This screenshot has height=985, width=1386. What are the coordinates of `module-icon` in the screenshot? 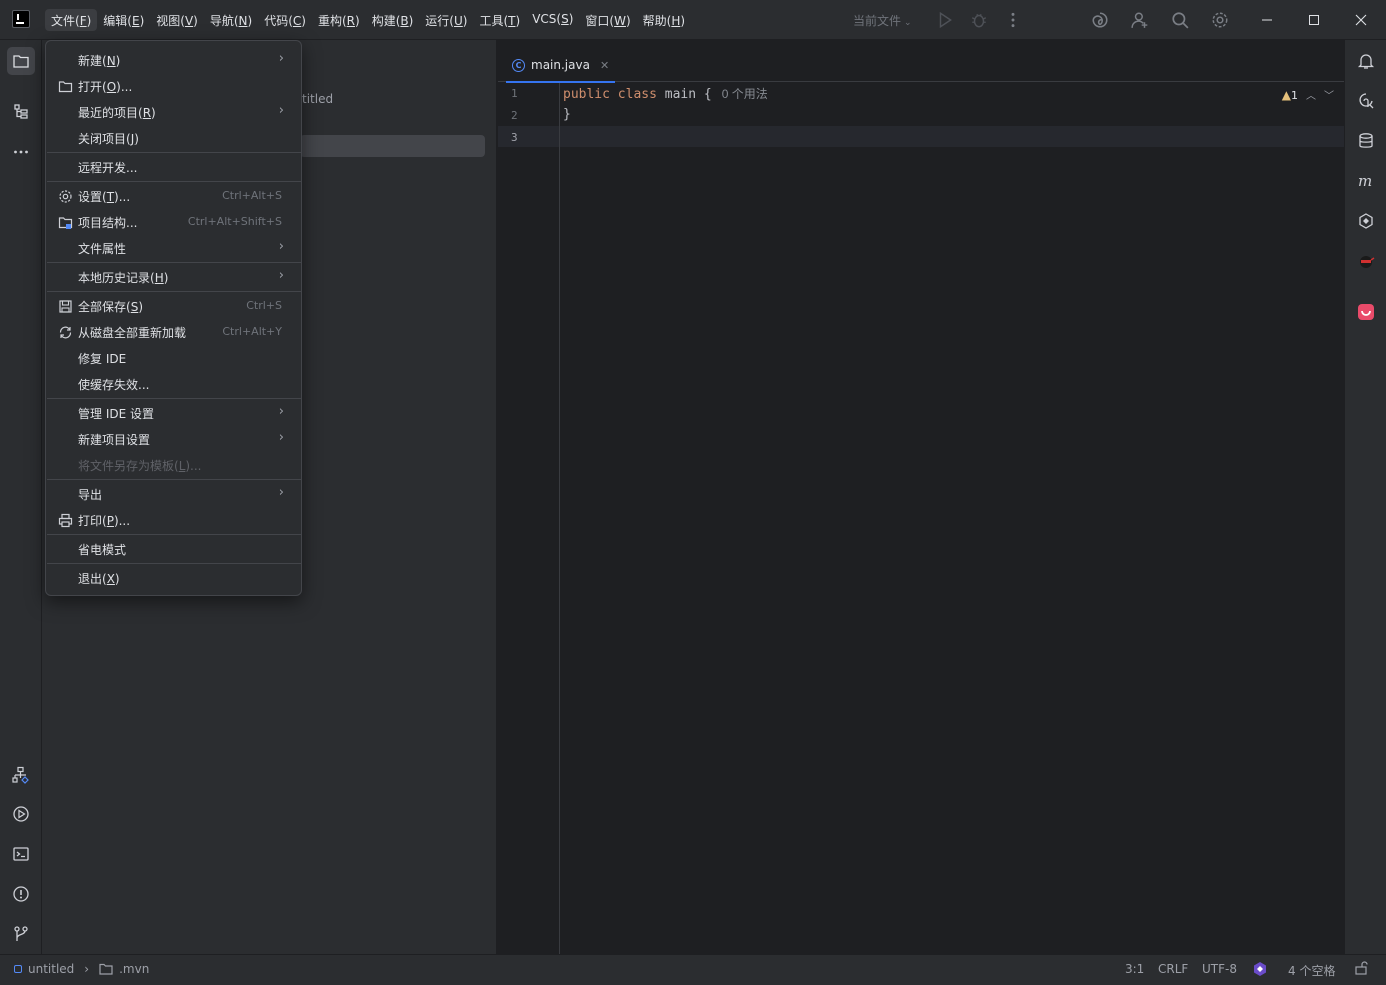 It's located at (18, 969).